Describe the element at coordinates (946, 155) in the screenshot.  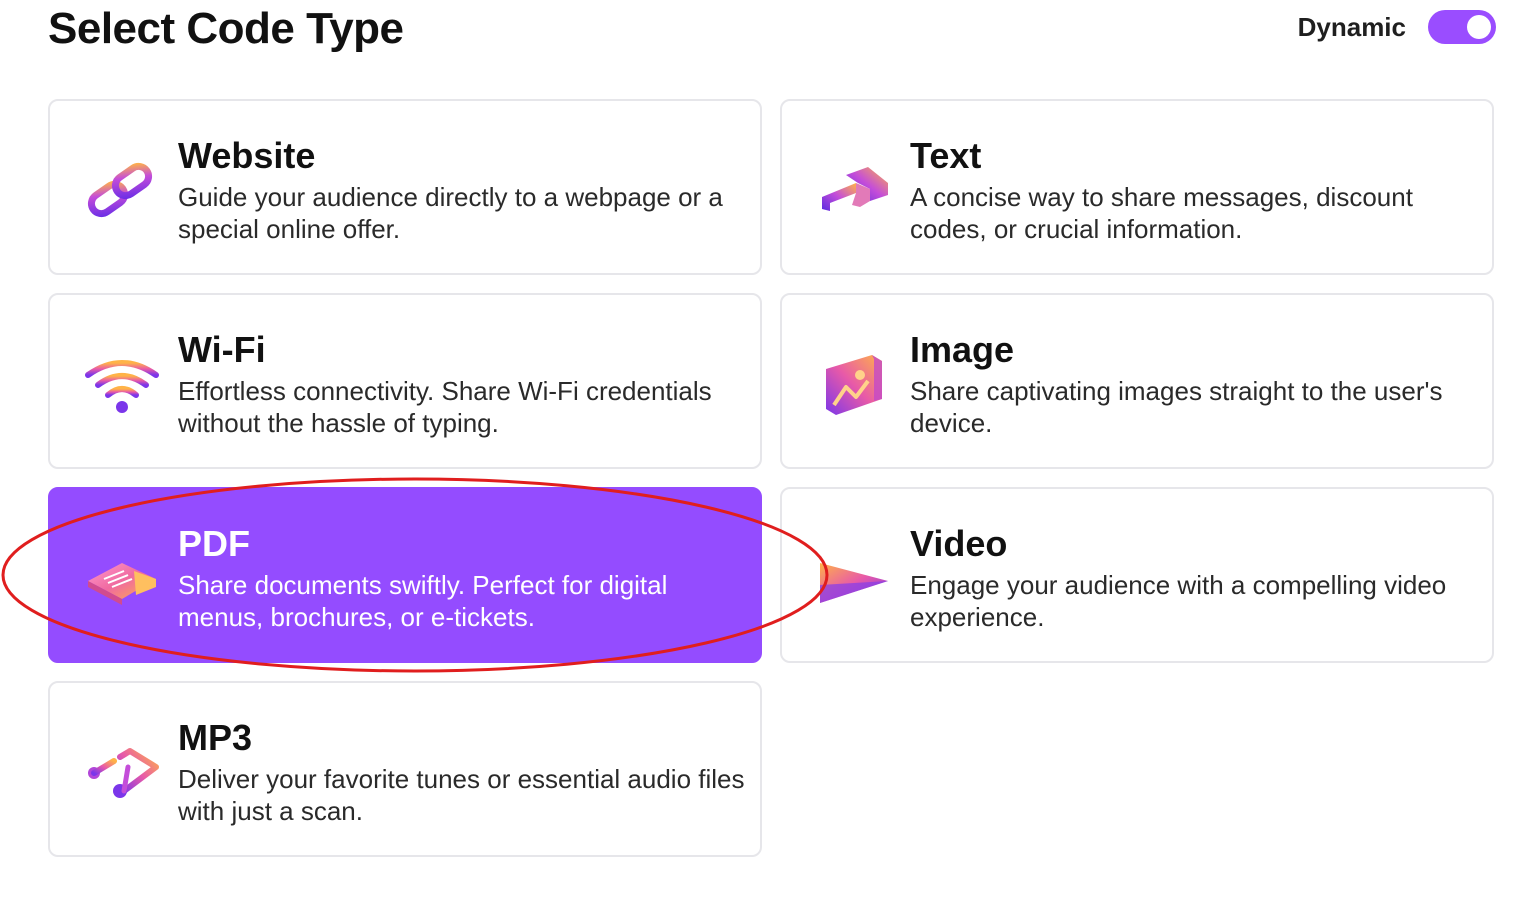
I see `card-title: Text` at that location.